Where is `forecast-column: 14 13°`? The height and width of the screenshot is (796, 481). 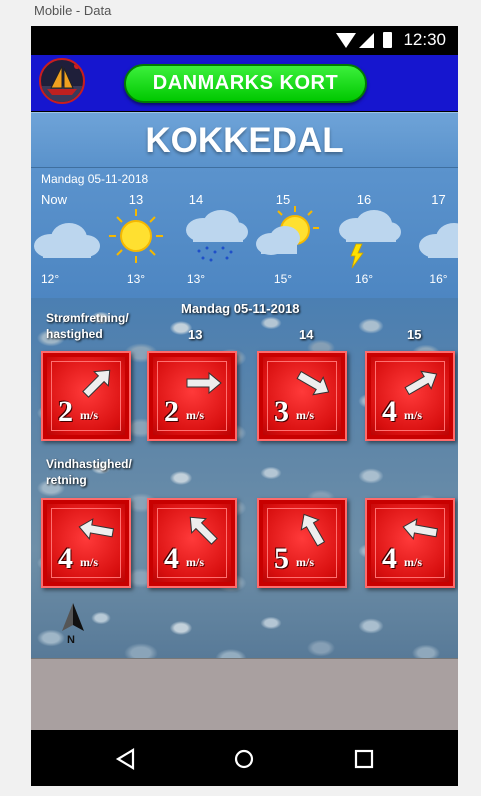 forecast-column: 14 13° is located at coordinates (214, 242).